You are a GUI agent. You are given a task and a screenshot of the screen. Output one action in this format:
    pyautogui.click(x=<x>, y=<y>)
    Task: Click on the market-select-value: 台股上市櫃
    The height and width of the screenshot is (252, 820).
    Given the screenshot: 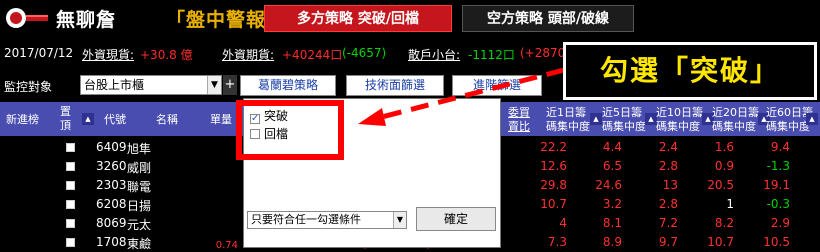 What is the action you would take?
    pyautogui.click(x=114, y=85)
    